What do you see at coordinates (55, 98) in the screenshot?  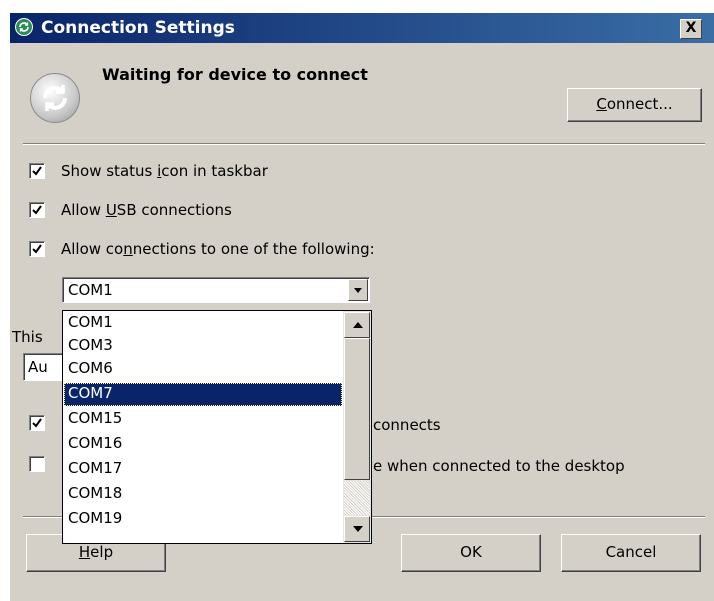 I see `sync-status-icon` at bounding box center [55, 98].